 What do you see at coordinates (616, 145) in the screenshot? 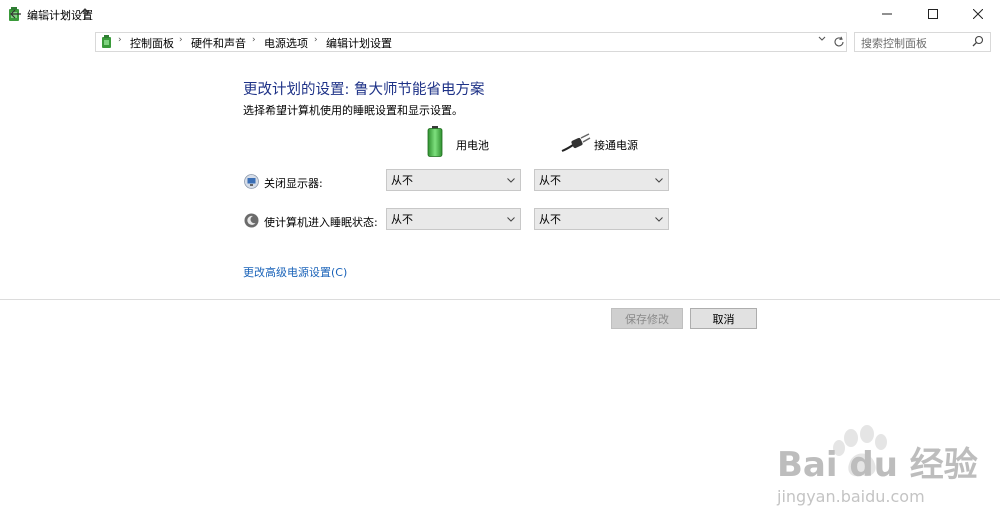
I see `column-header-plugged-in: 接通电源` at bounding box center [616, 145].